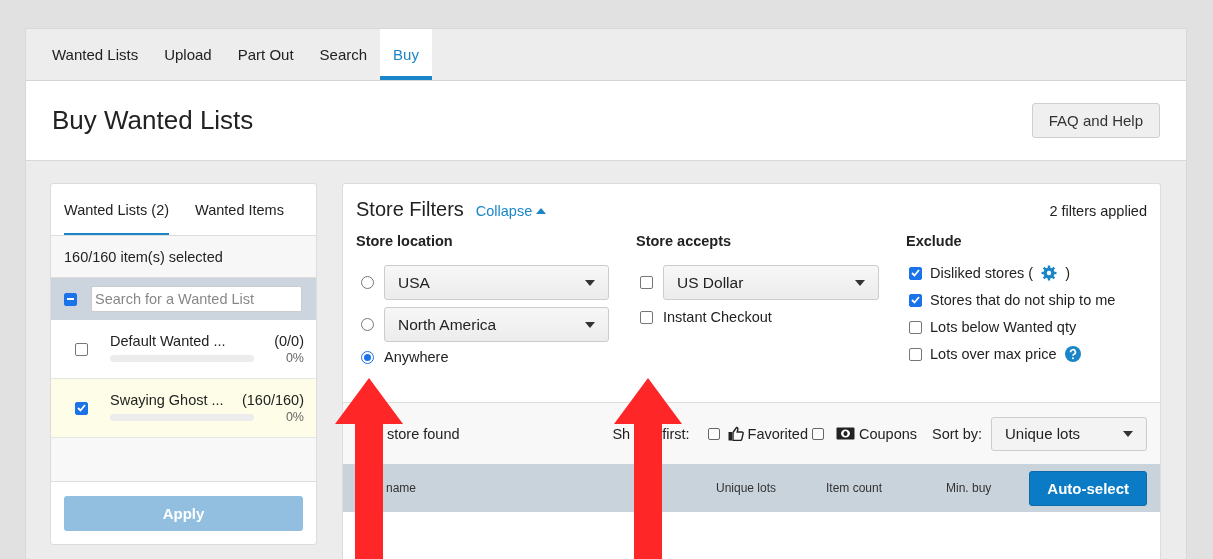 The image size is (1213, 559). Describe the element at coordinates (1049, 273) in the screenshot. I see `gear-icon` at that location.